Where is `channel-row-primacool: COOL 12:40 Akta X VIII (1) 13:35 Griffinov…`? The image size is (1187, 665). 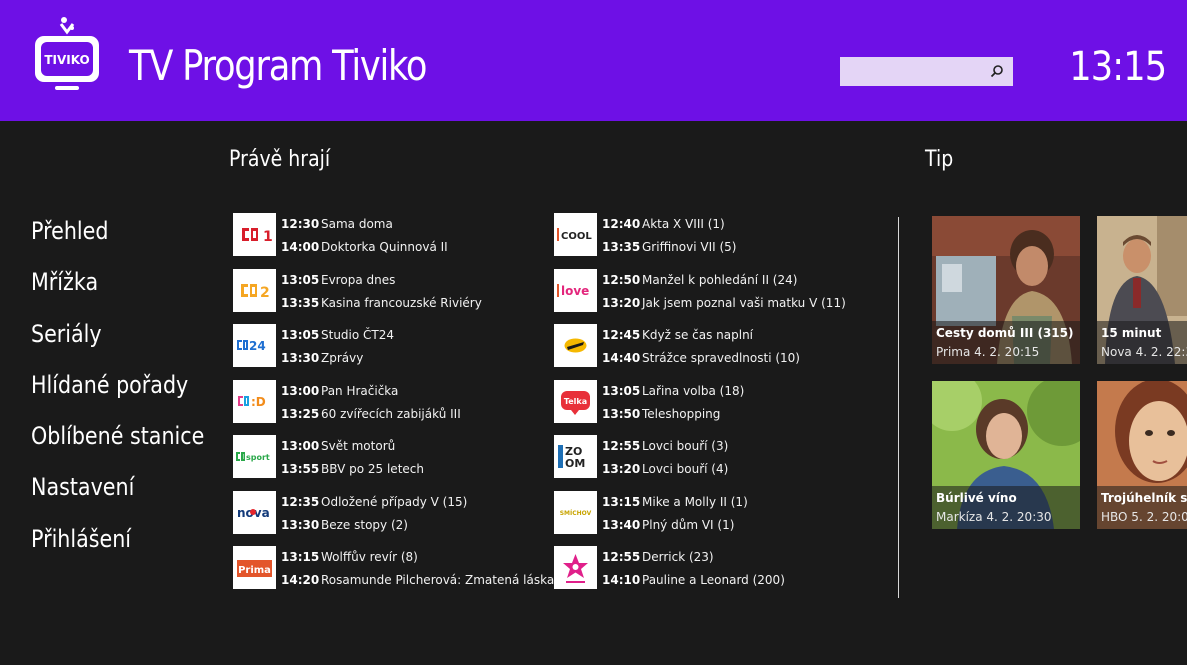 channel-row-primacool: COOL 12:40 Akta X VIII (1) 13:35 Griffinov… is located at coordinates (719, 235).